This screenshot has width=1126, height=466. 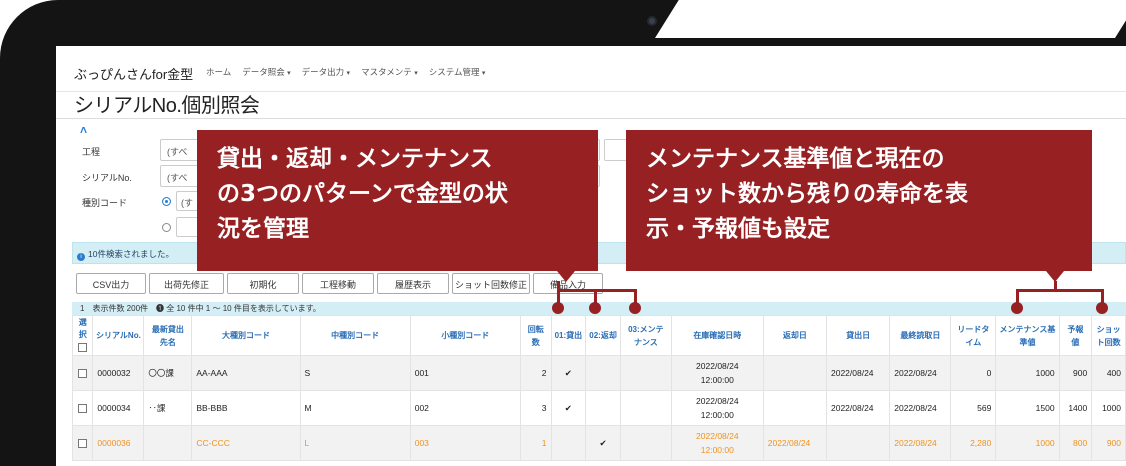 I want to click on cell-serial: 0000034, so click(x=118, y=408).